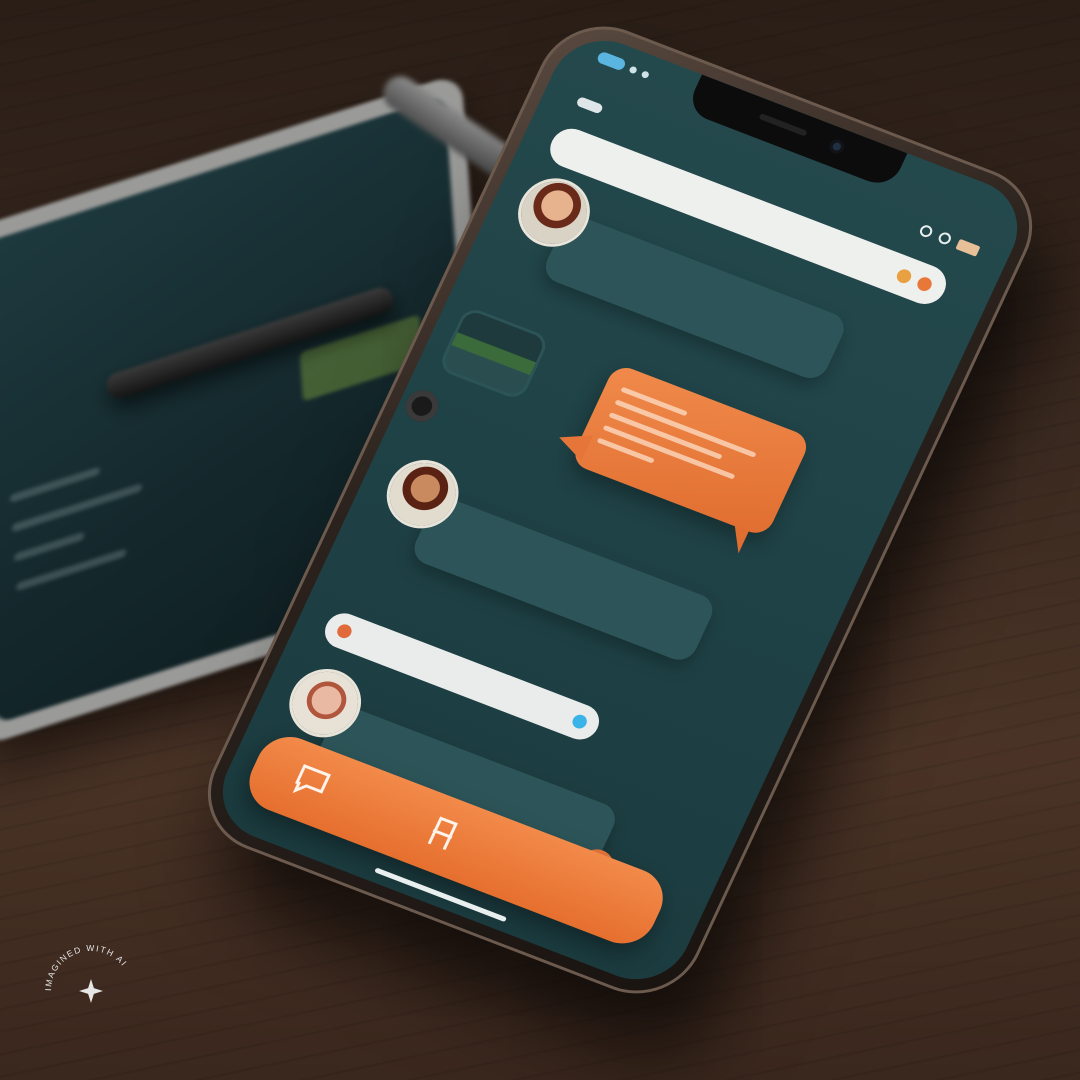 The width and height of the screenshot is (1080, 1080). What do you see at coordinates (589, 105) in the screenshot?
I see `menu-icon` at bounding box center [589, 105].